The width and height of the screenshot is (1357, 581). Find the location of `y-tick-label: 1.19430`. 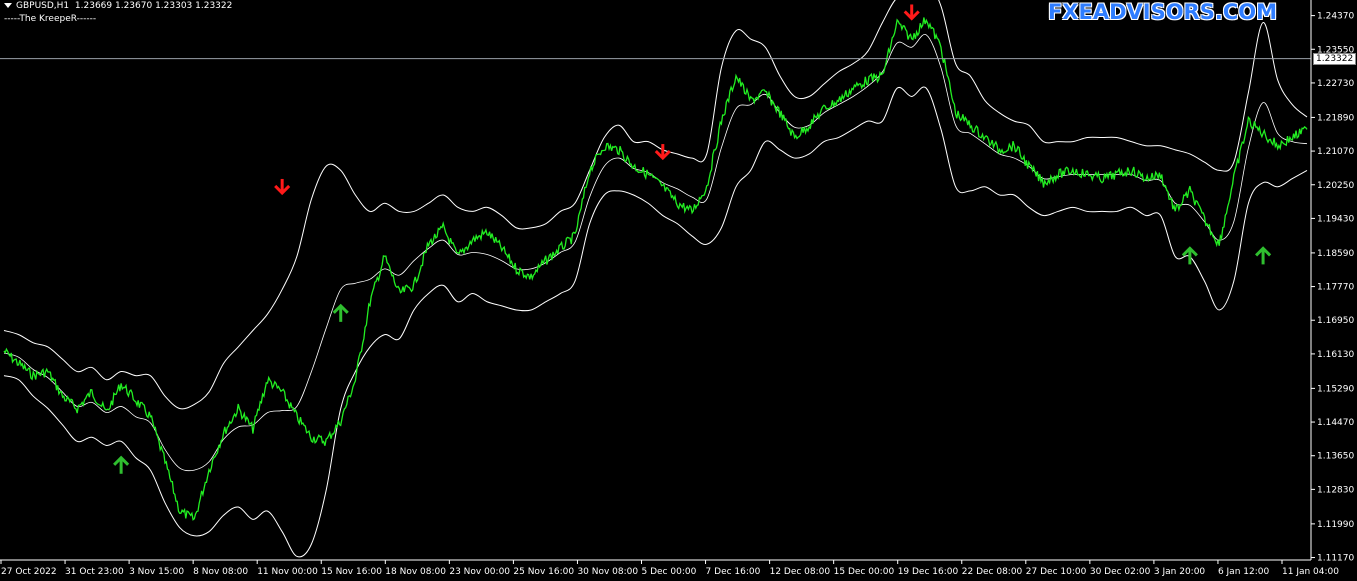

y-tick-label: 1.19430 is located at coordinates (1335, 219).